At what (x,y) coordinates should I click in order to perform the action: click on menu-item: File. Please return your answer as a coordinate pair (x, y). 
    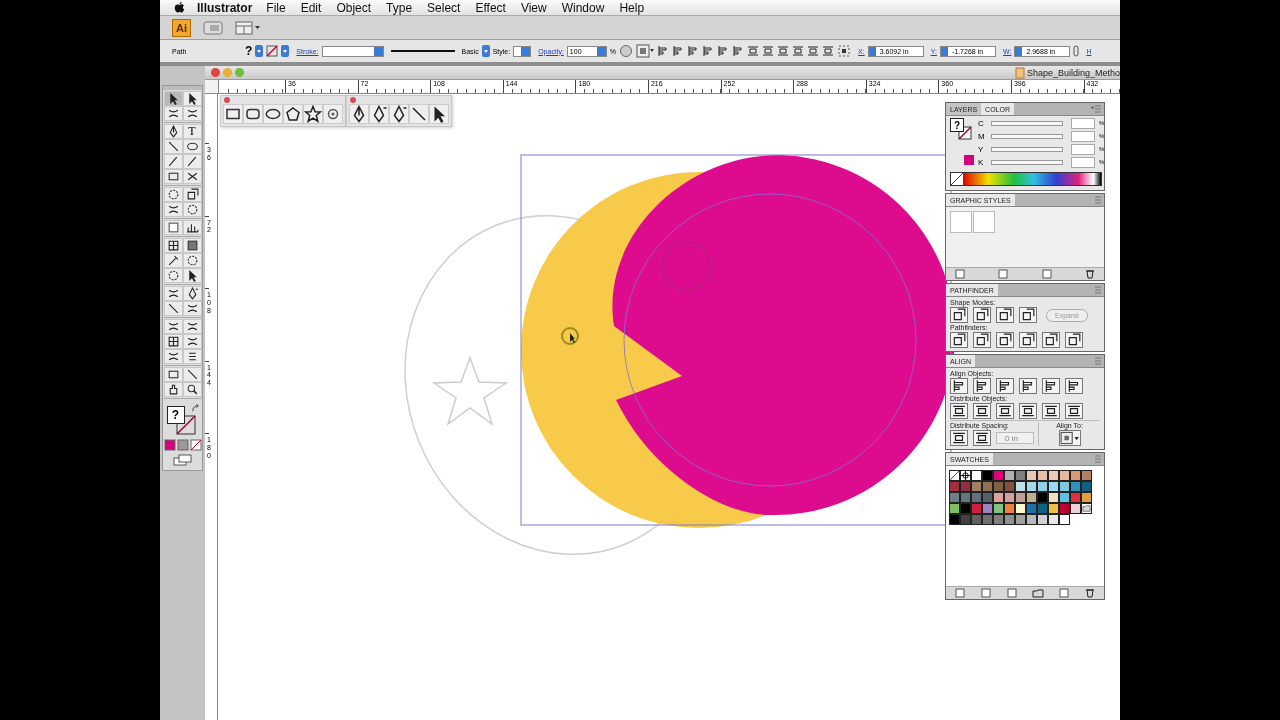
    Looking at the image, I should click on (276, 7).